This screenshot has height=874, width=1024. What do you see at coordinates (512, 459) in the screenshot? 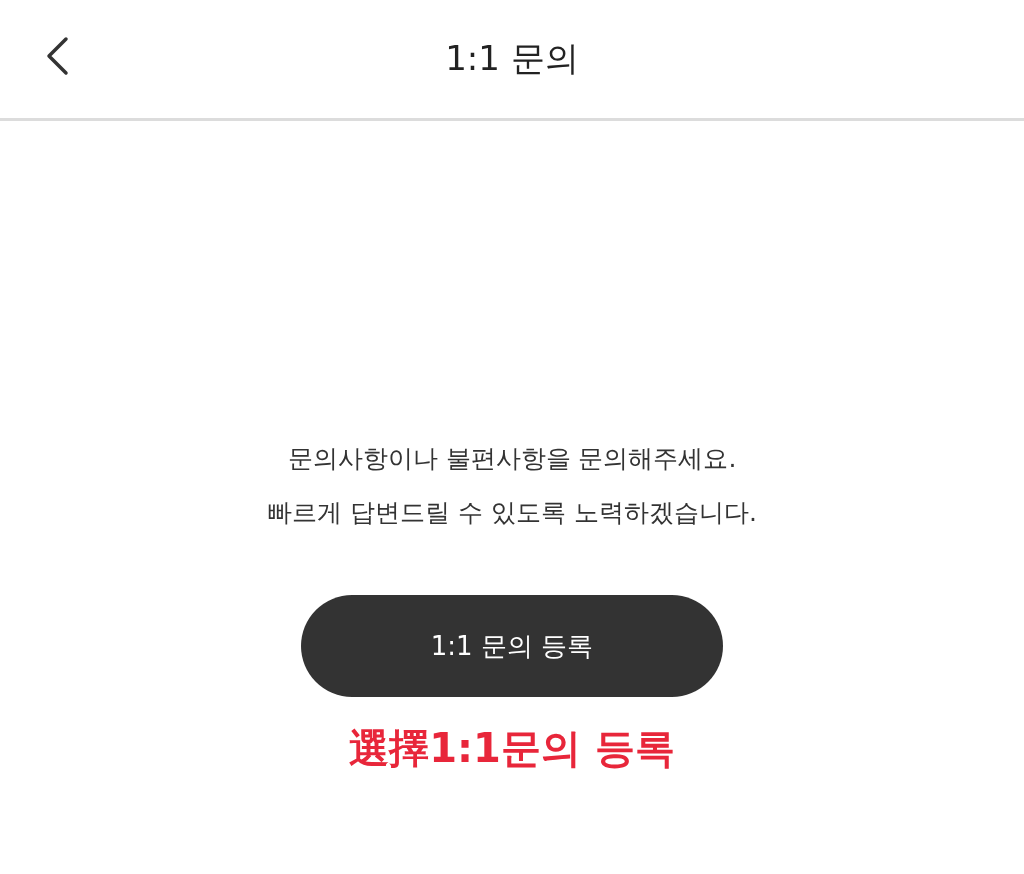
I see `info-text: 문의사항이나 불편사항을 문의해주세요.` at bounding box center [512, 459].